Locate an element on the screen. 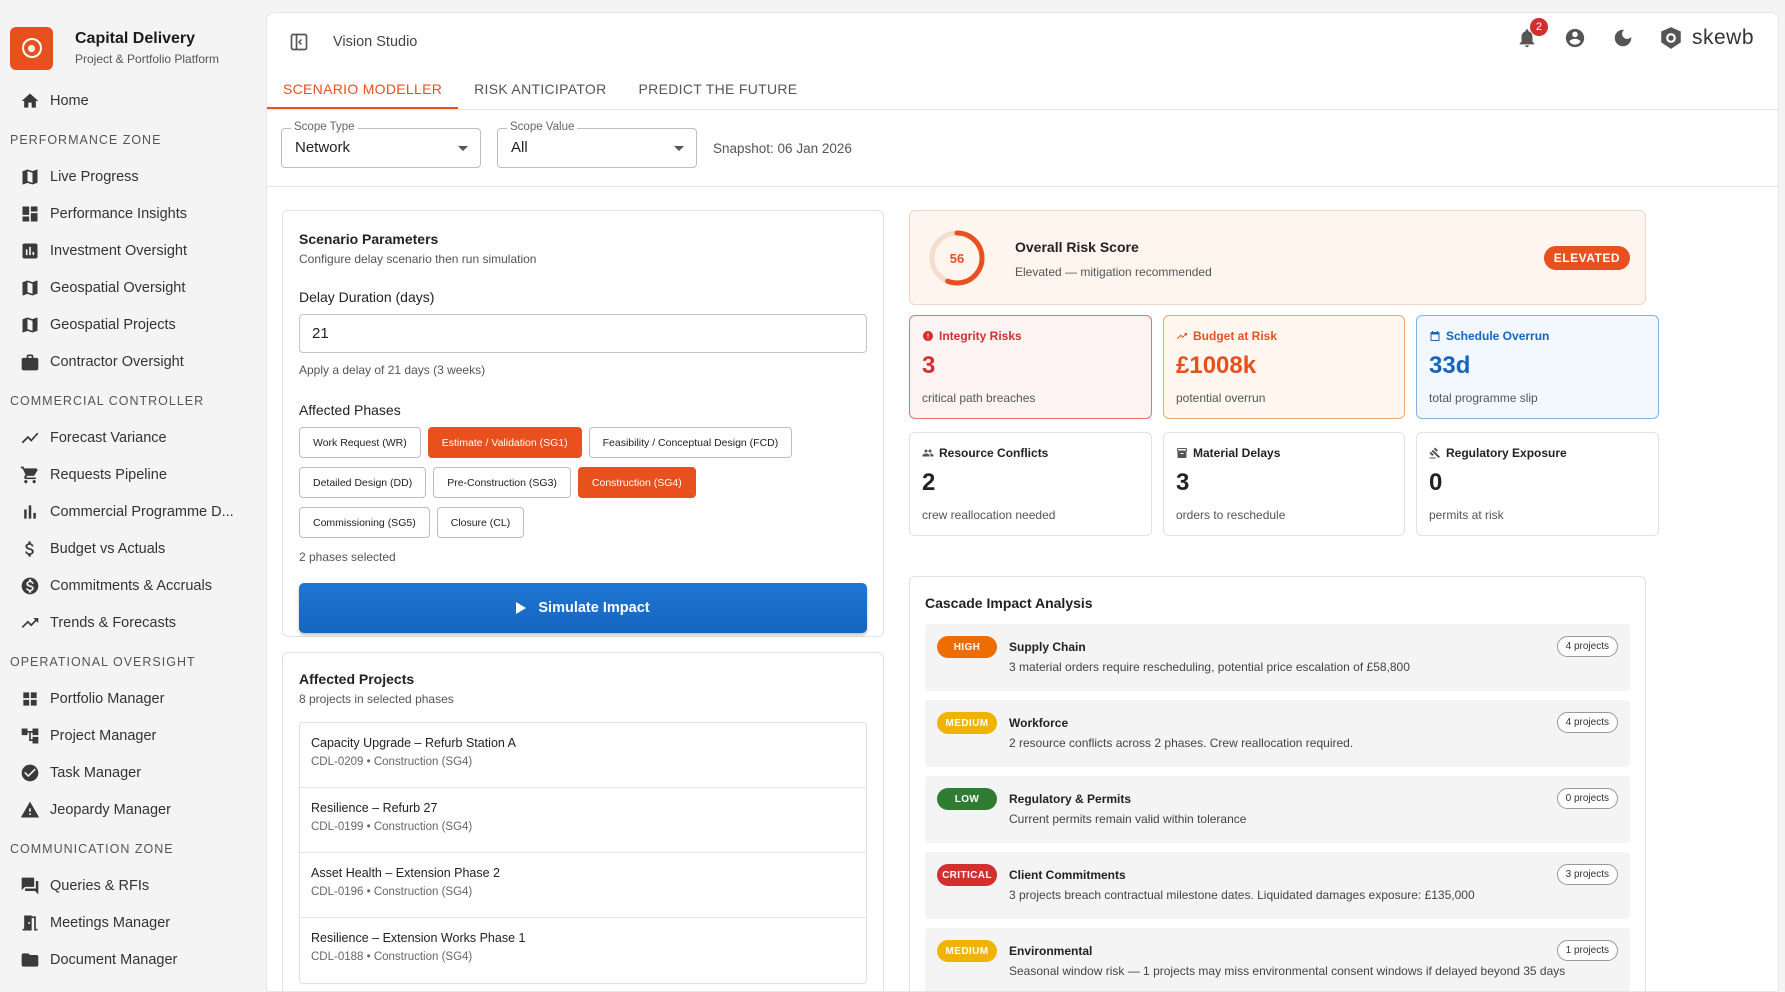  tab-predict-the-future: PREDICT THE FUTURE is located at coordinates (718, 89).